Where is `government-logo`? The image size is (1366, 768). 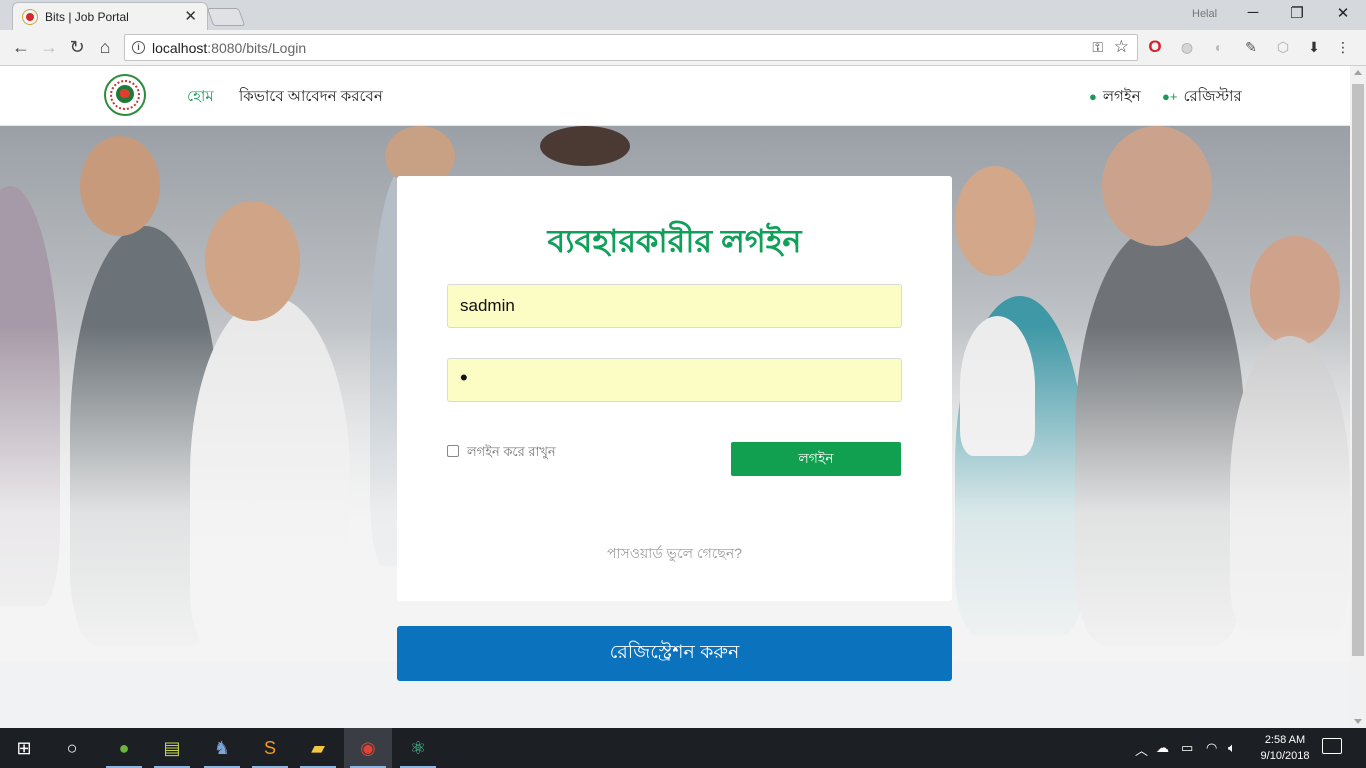 government-logo is located at coordinates (125, 95).